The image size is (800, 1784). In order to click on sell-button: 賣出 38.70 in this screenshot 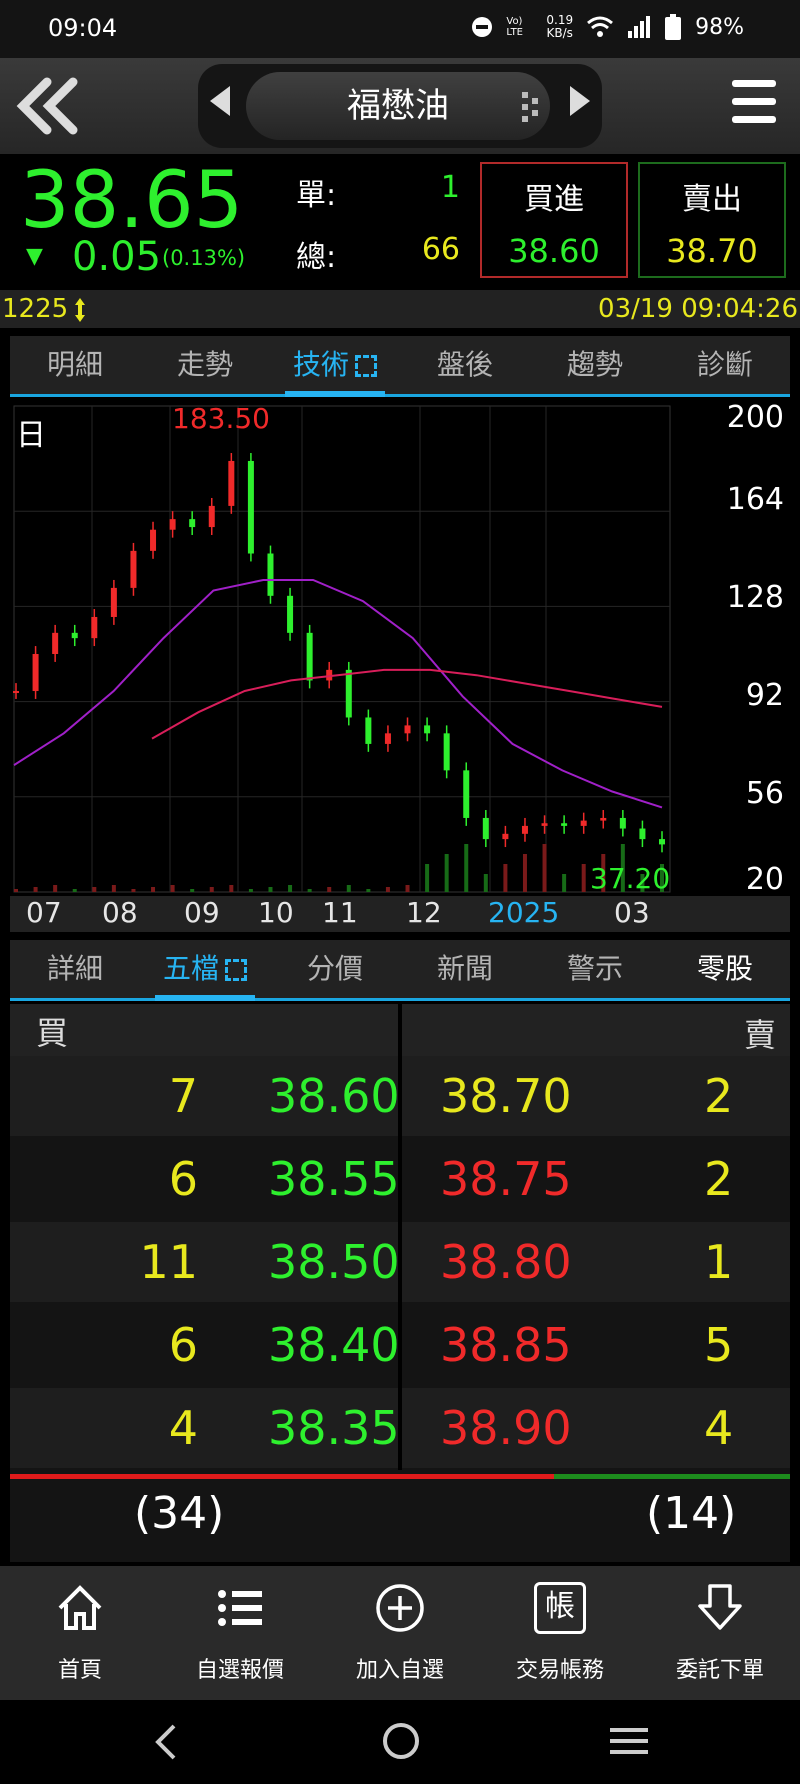, I will do `click(712, 220)`.